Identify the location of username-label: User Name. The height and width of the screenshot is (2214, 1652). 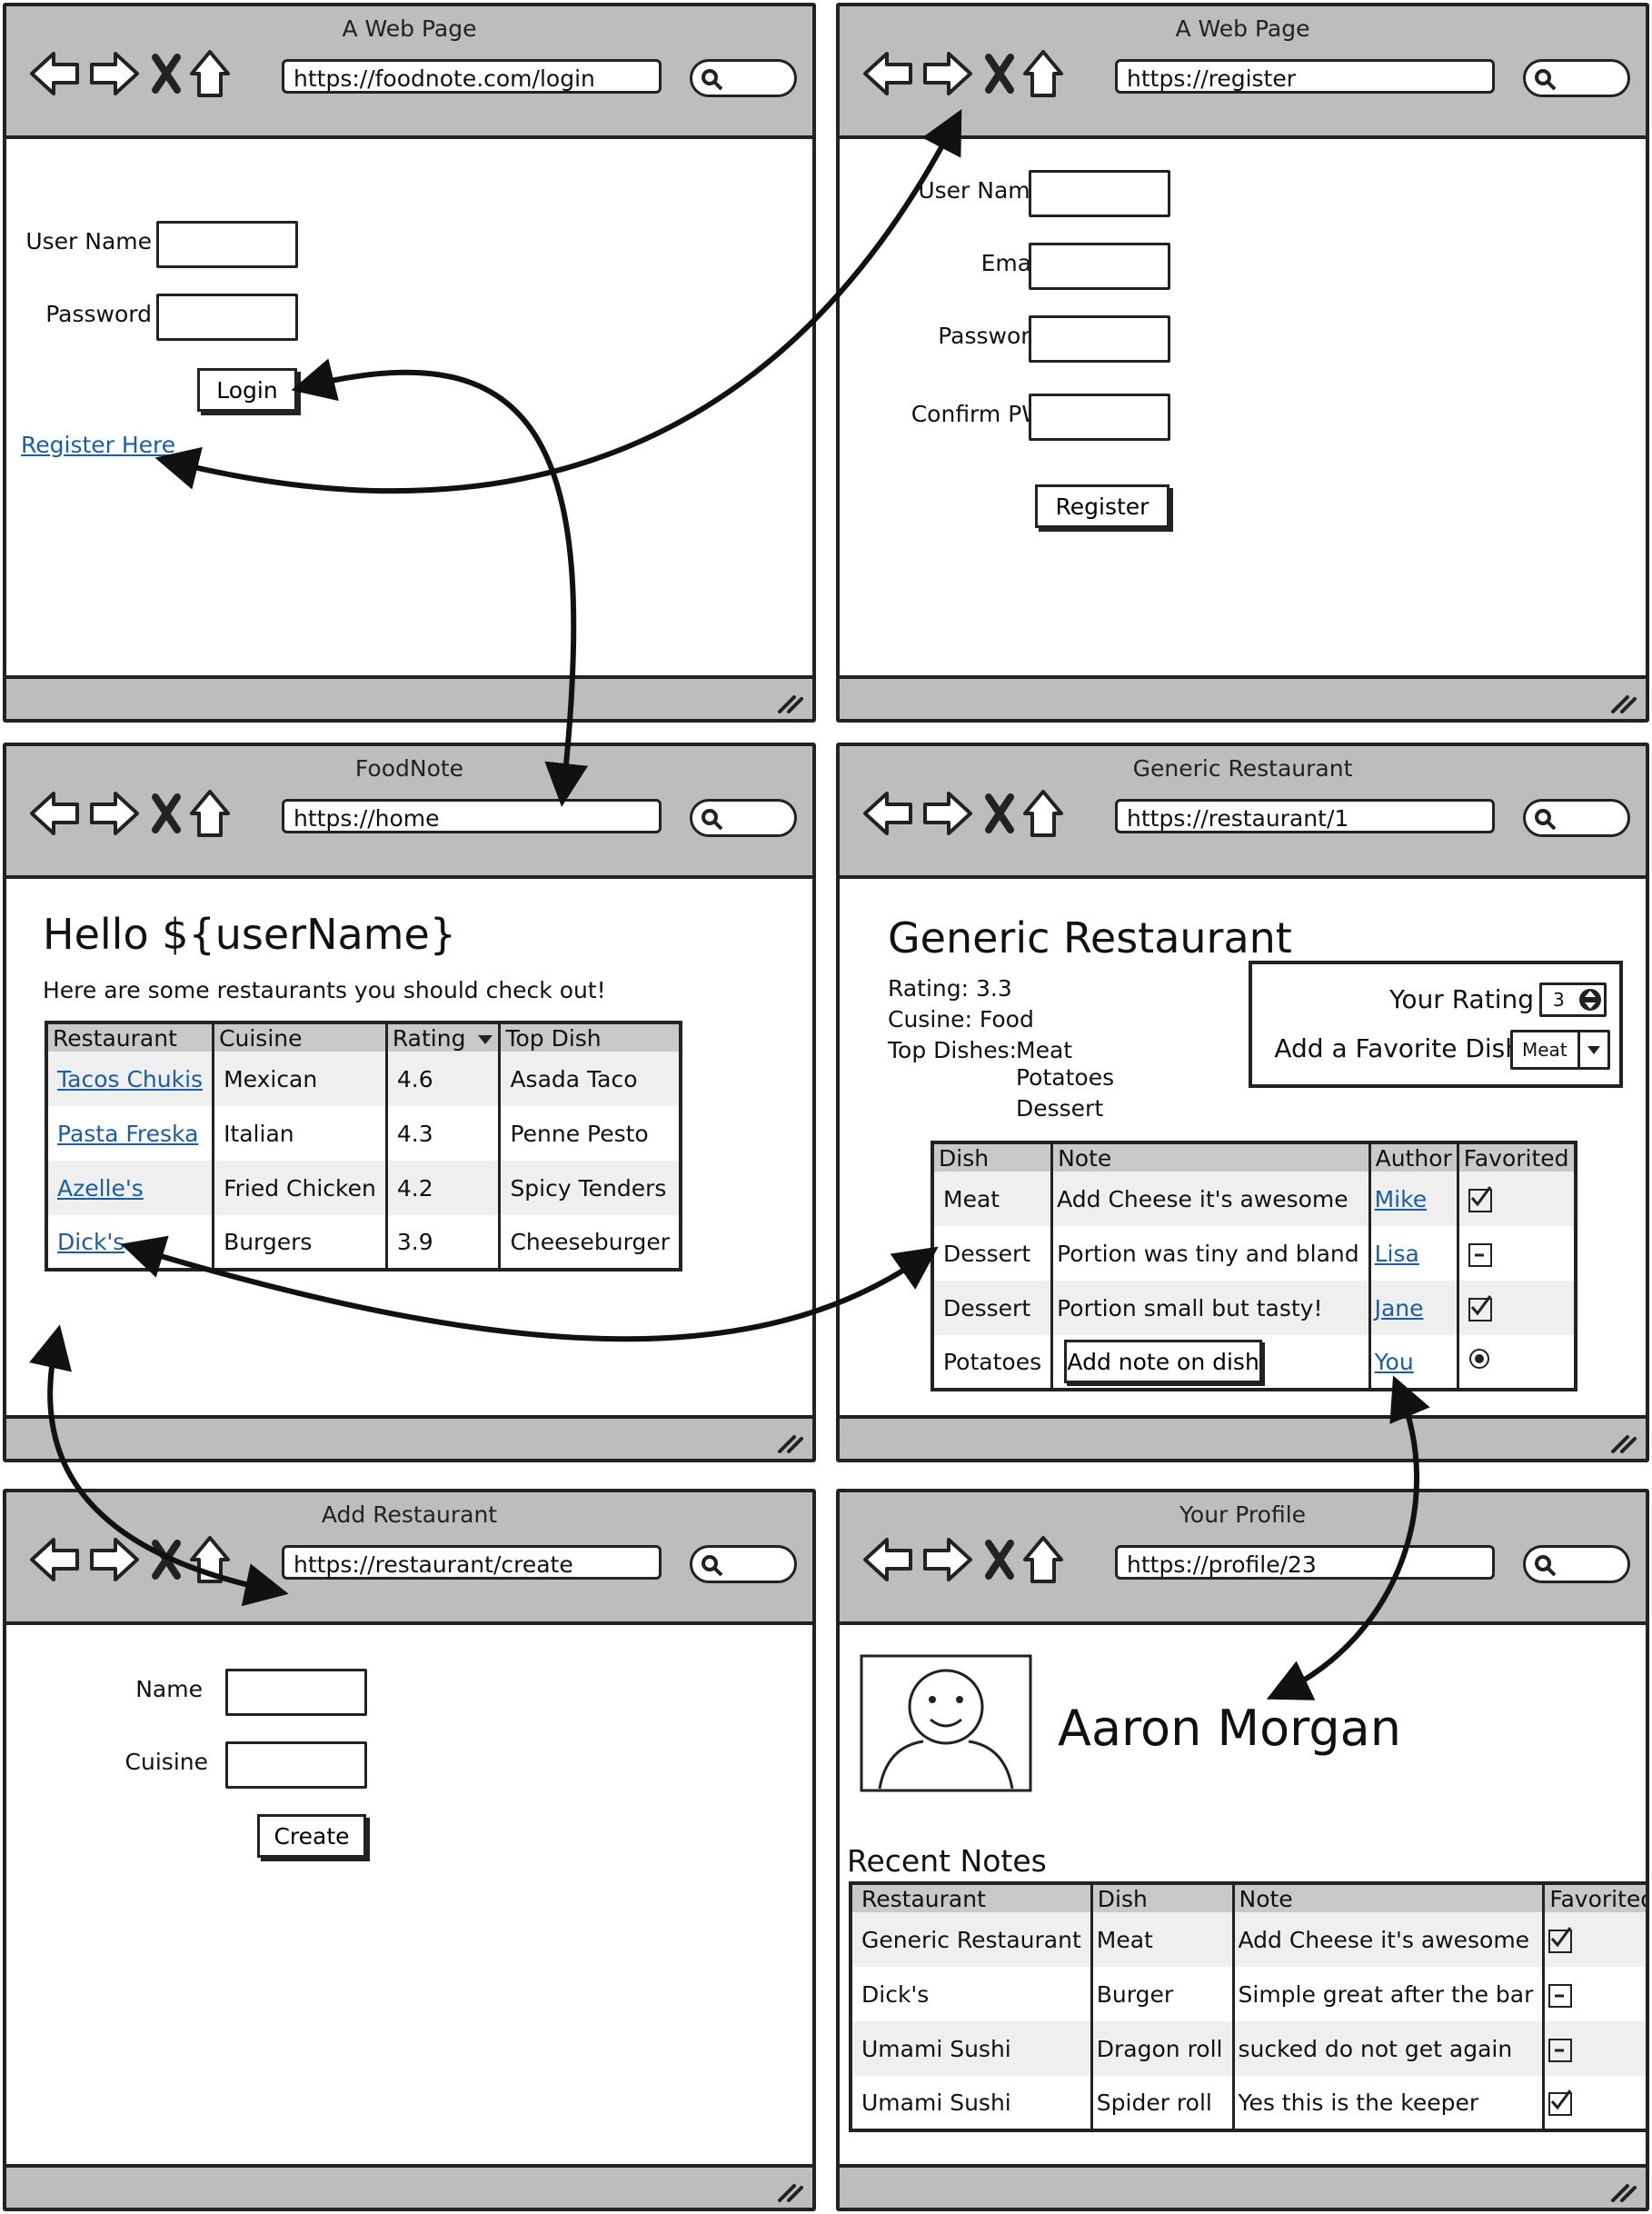
(981, 190).